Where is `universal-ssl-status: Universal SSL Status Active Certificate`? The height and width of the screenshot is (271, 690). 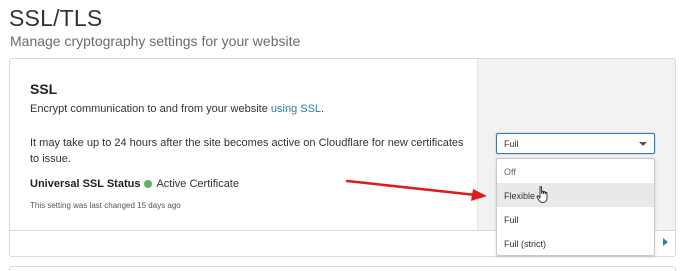
universal-ssl-status: Universal SSL Status Active Certificate is located at coordinates (134, 184).